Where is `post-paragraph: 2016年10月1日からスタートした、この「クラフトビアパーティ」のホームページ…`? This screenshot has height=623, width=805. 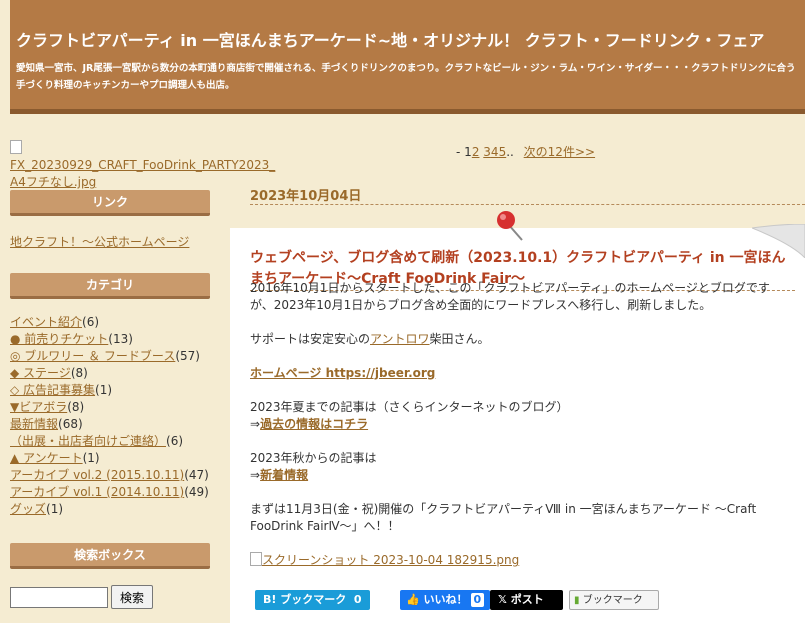
post-paragraph: 2016年10月1日からスタートした、この「クラフトビアパーティ」のホームページ… is located at coordinates (510, 296).